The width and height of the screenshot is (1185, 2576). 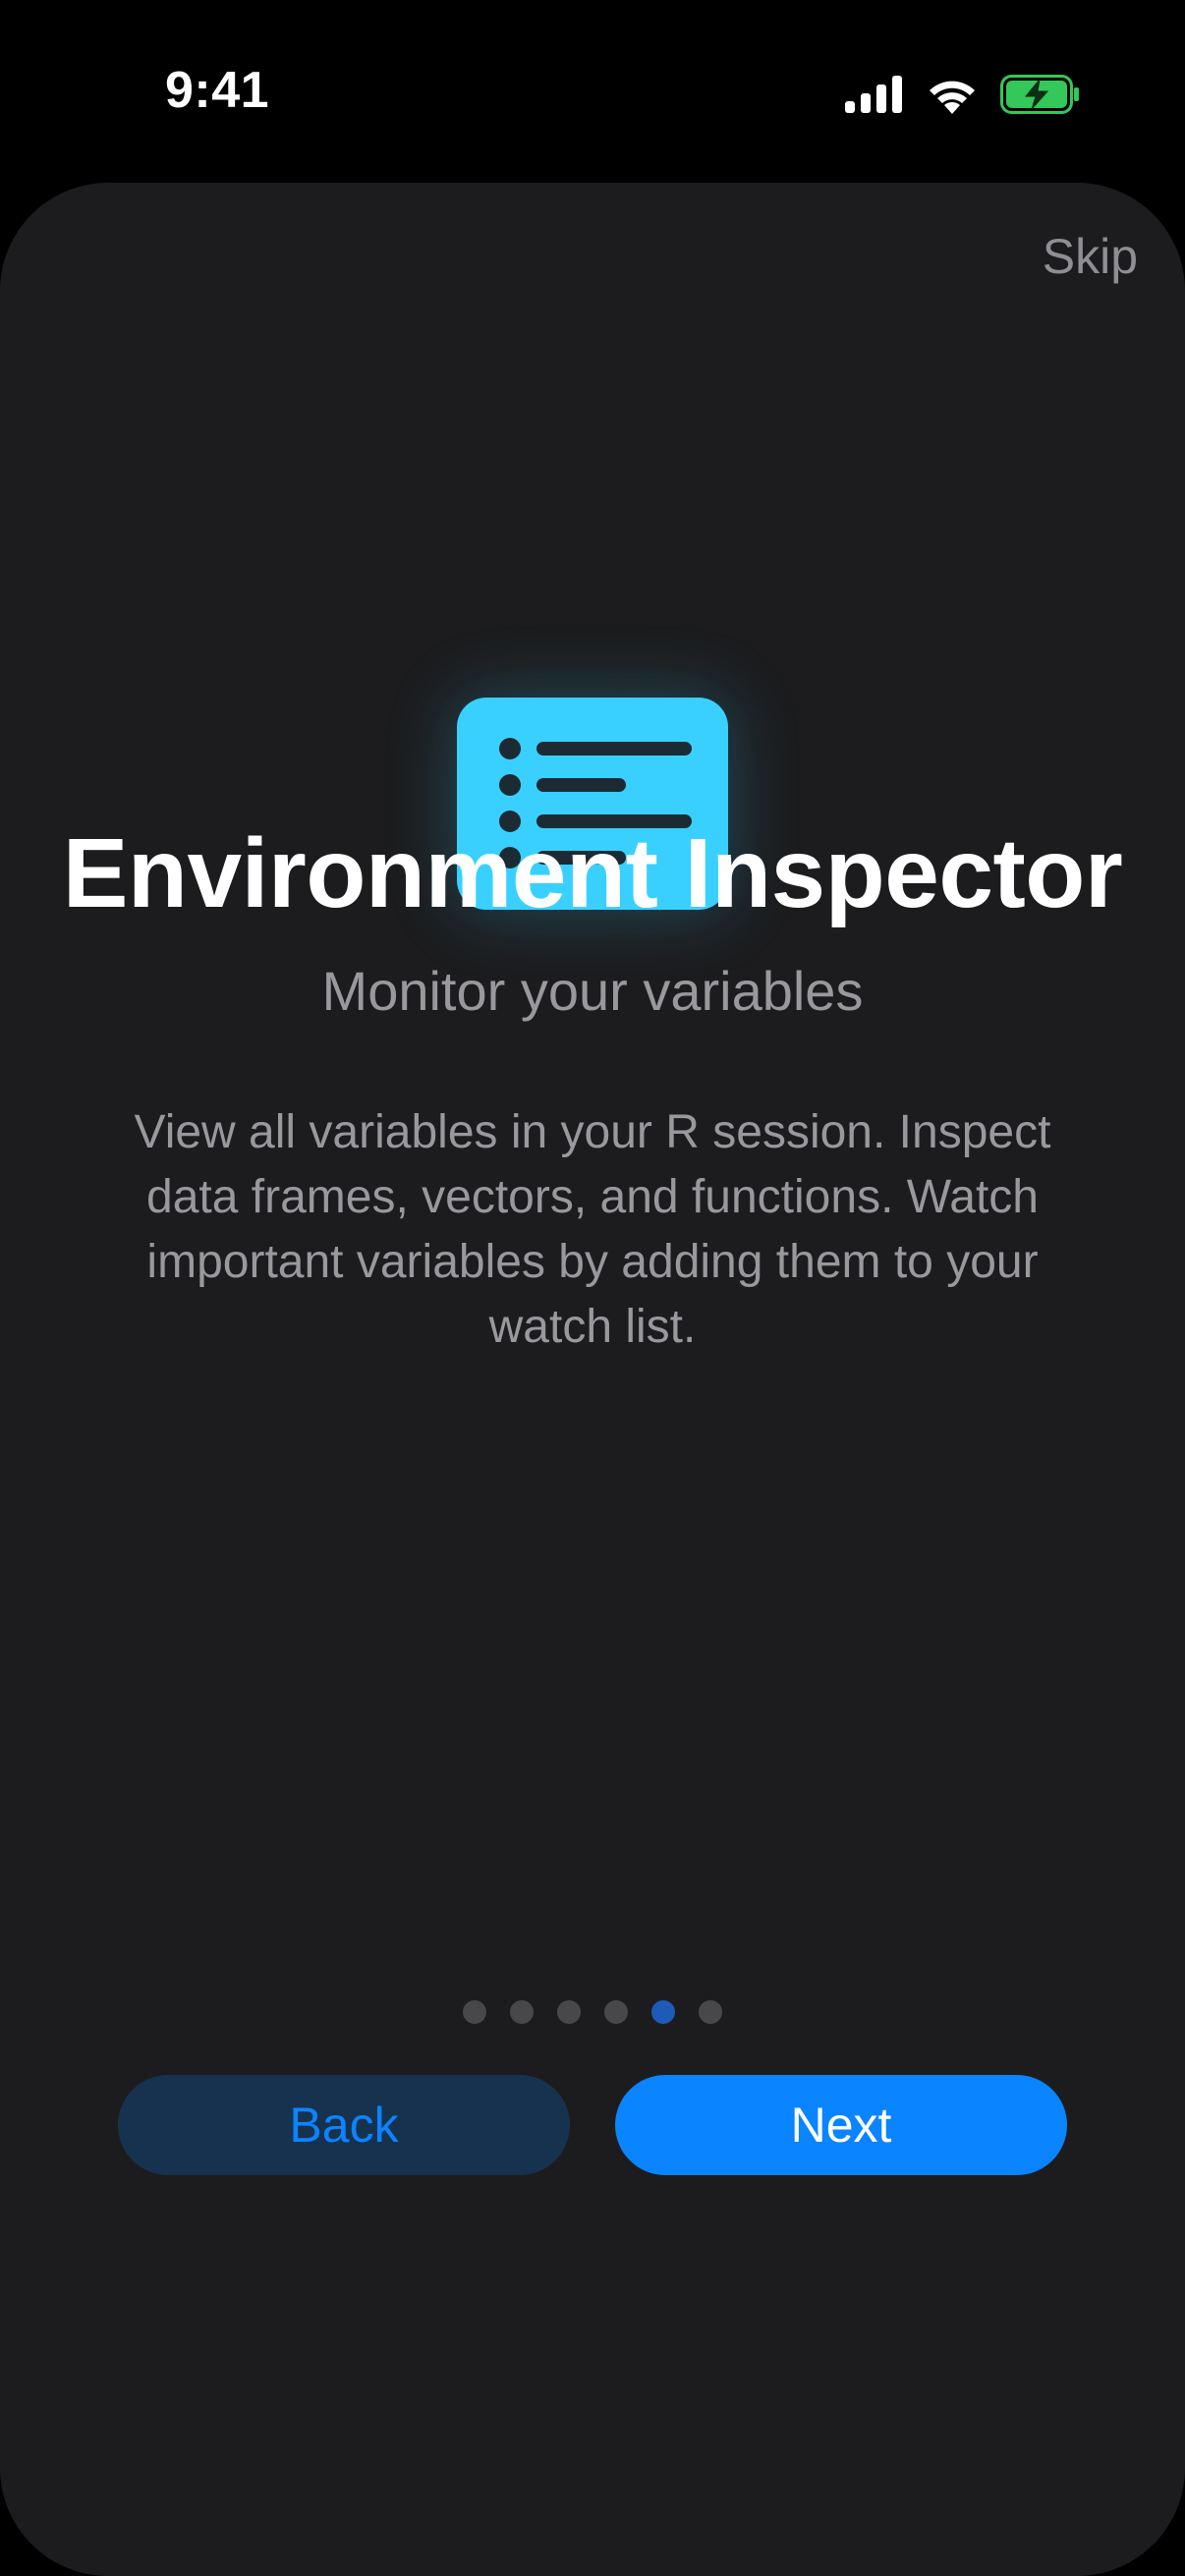 What do you see at coordinates (1040, 94) in the screenshot?
I see `battery-charging-icon` at bounding box center [1040, 94].